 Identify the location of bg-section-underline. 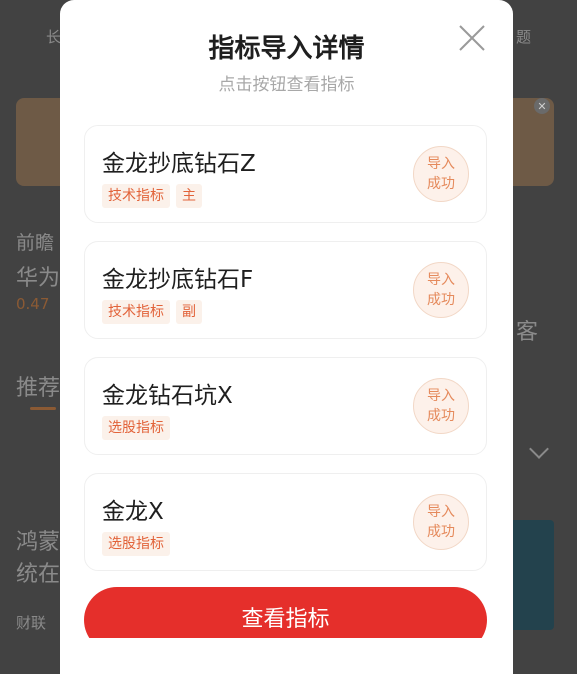
(43, 408).